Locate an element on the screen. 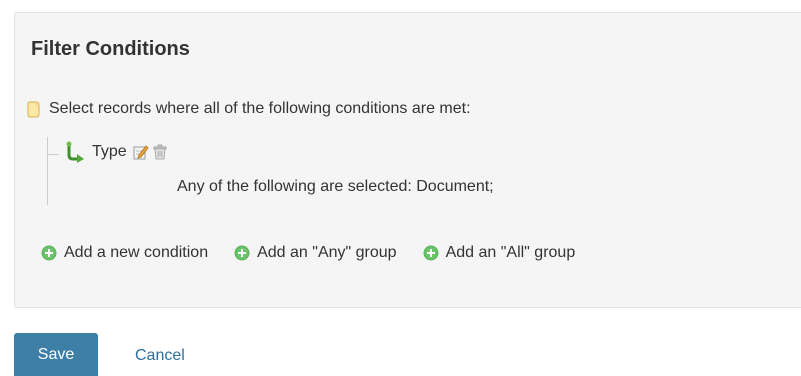 This screenshot has height=376, width=801. save-button: Save is located at coordinates (56, 354).